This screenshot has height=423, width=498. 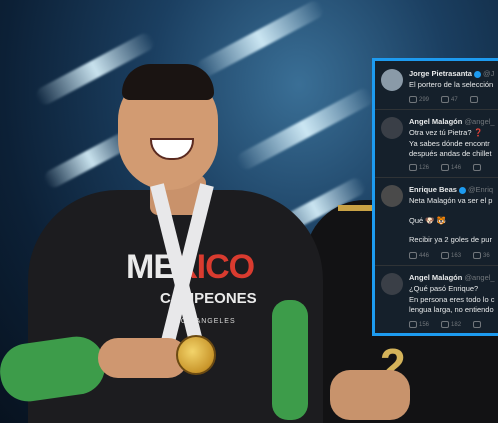 I want to click on tweet-line: Otra vez tú Pietra? ❓, so click(x=446, y=132).